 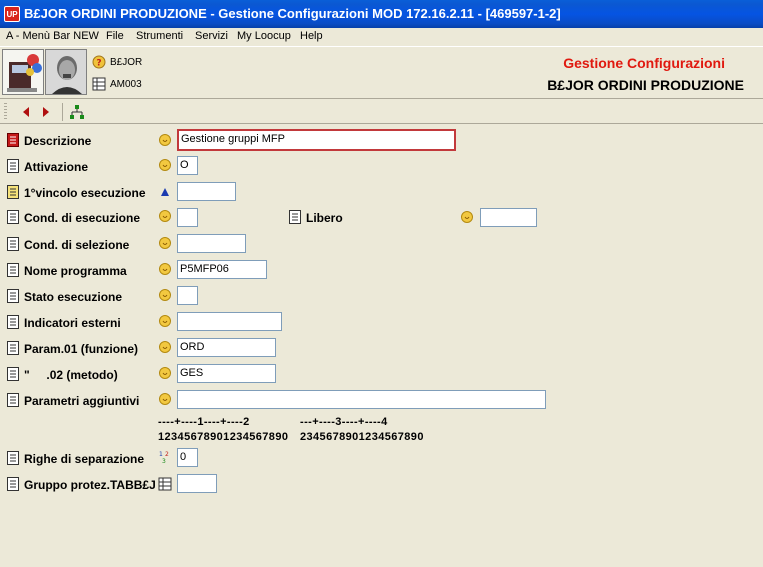 What do you see at coordinates (226, 373) in the screenshot?
I see `param02-input: GES` at bounding box center [226, 373].